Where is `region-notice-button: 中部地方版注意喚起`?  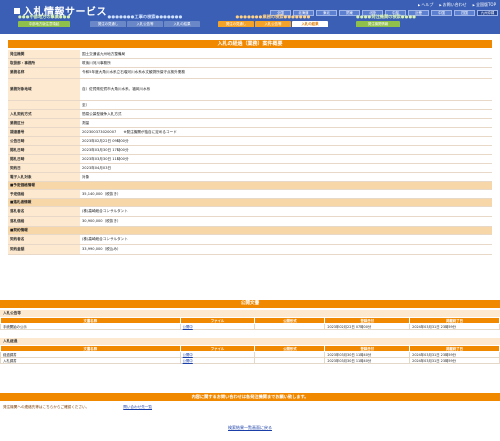
region-notice-button: 中部地方版注意喚起 is located at coordinates (44, 24).